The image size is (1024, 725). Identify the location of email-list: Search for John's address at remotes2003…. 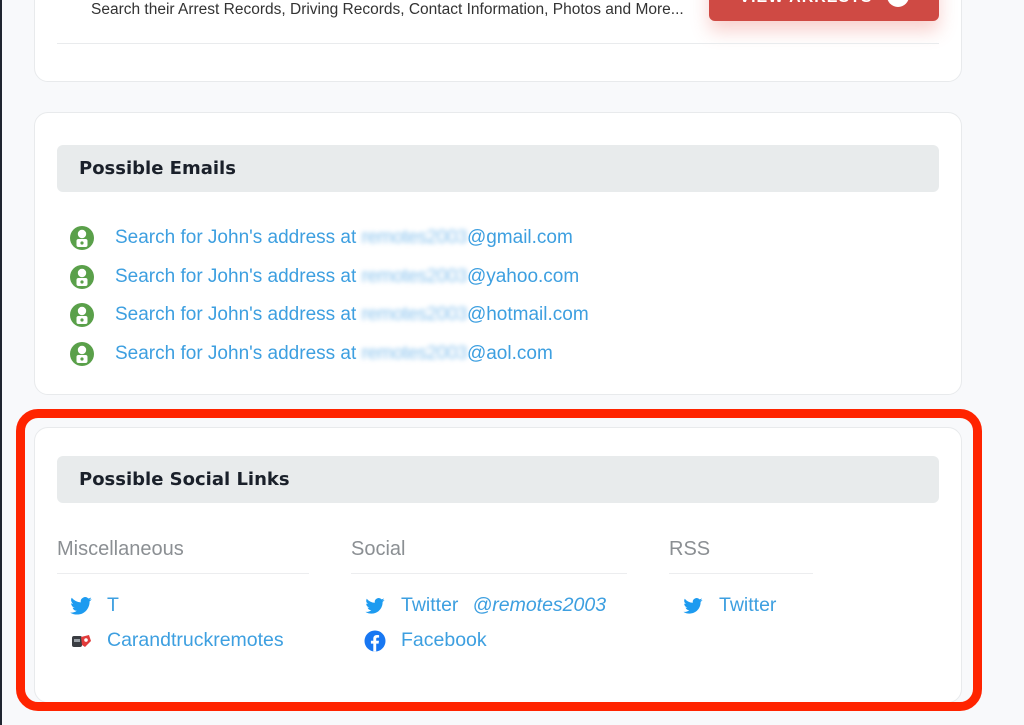
(329, 296).